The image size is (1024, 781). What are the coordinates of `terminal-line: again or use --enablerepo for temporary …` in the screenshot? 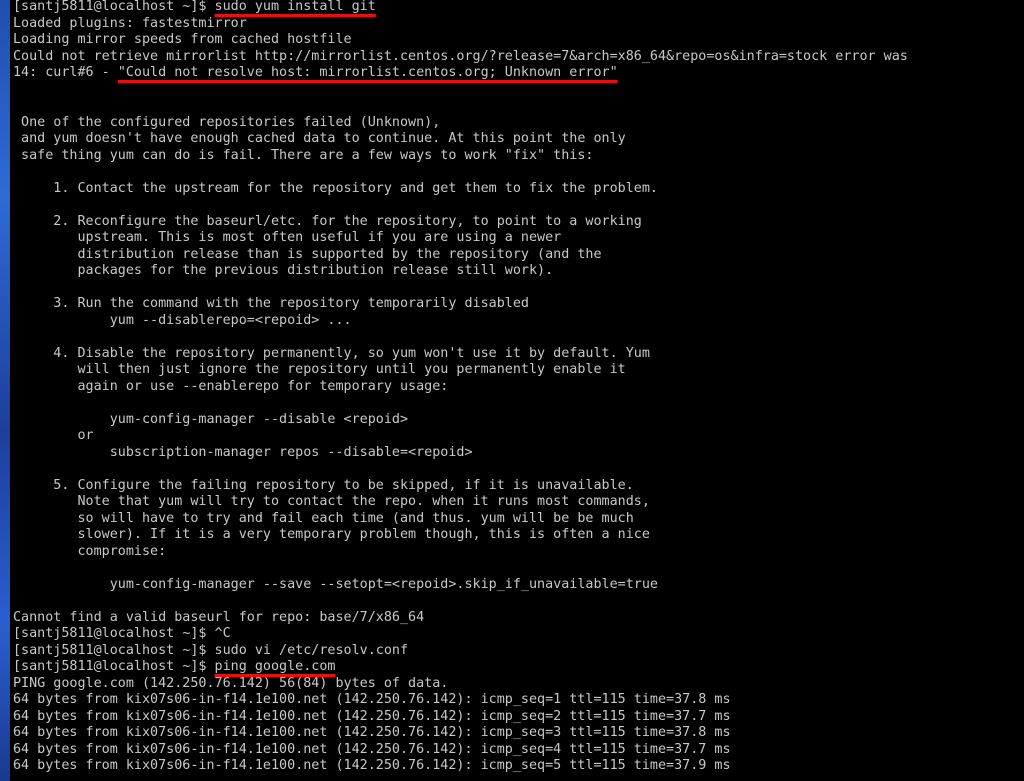 It's located at (460, 387).